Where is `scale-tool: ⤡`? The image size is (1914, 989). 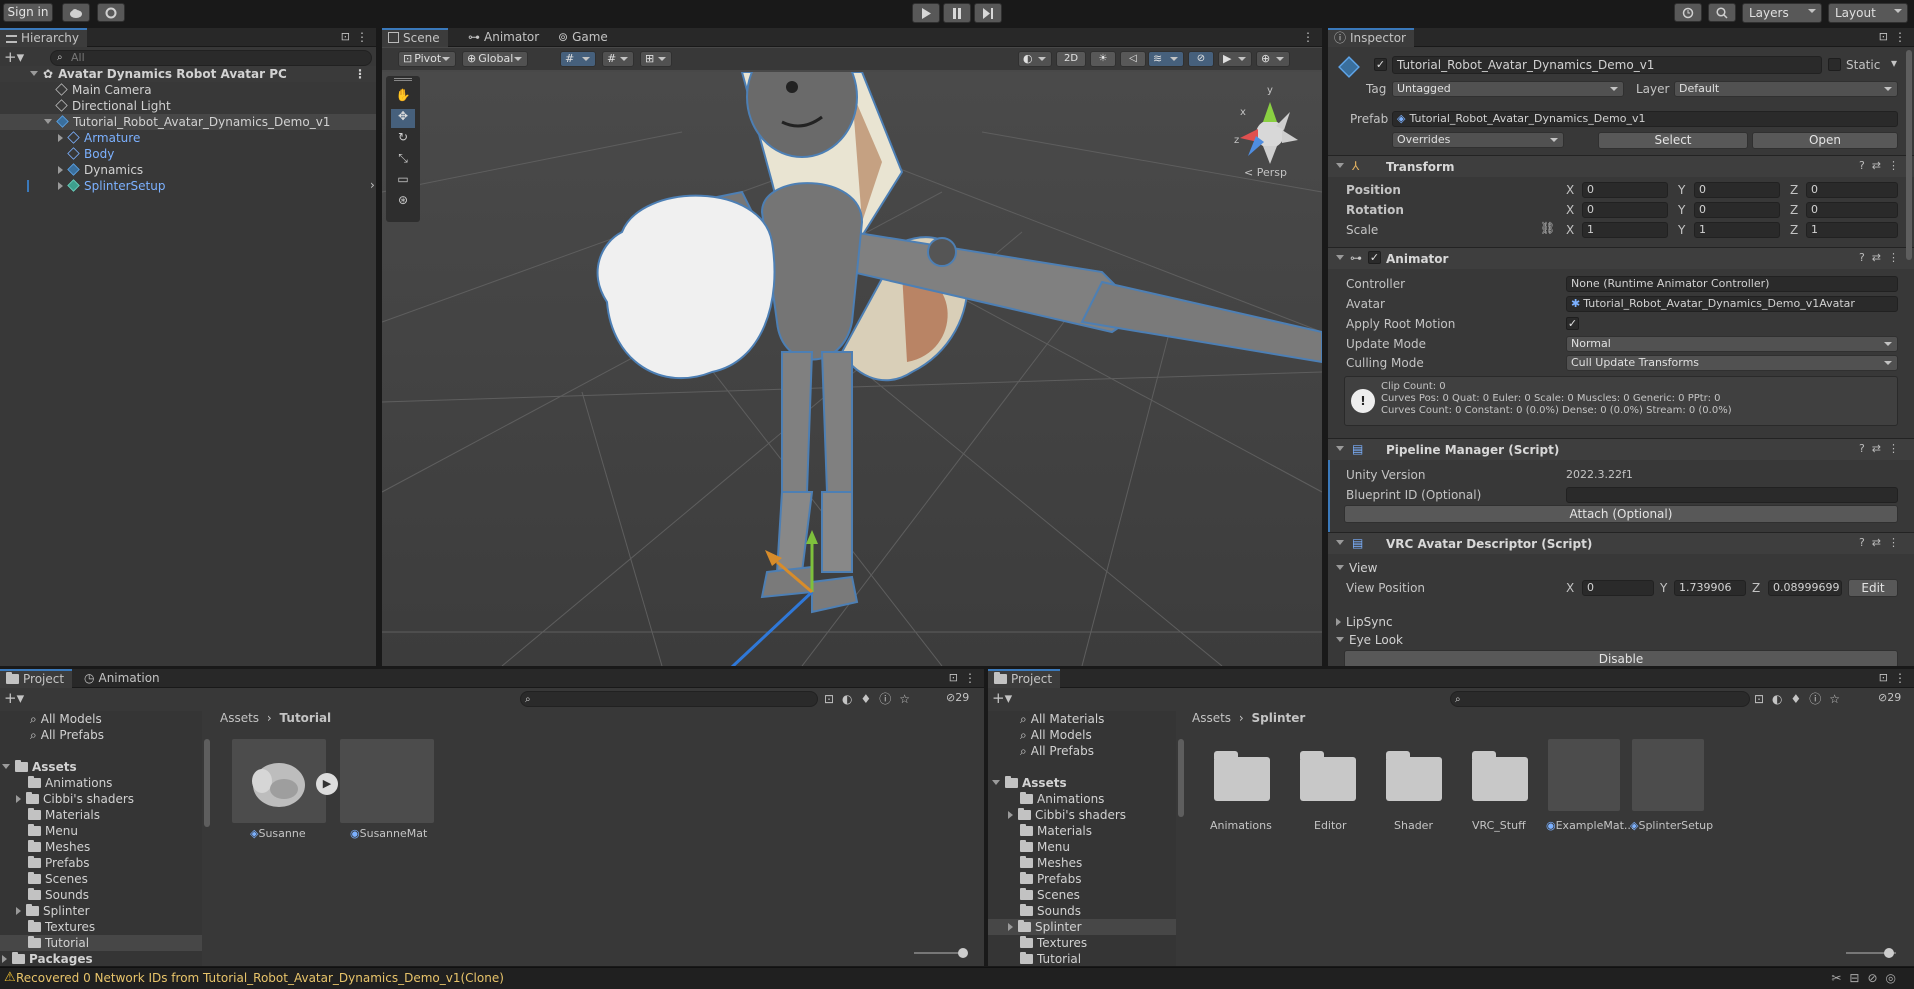 scale-tool: ⤡ is located at coordinates (403, 160).